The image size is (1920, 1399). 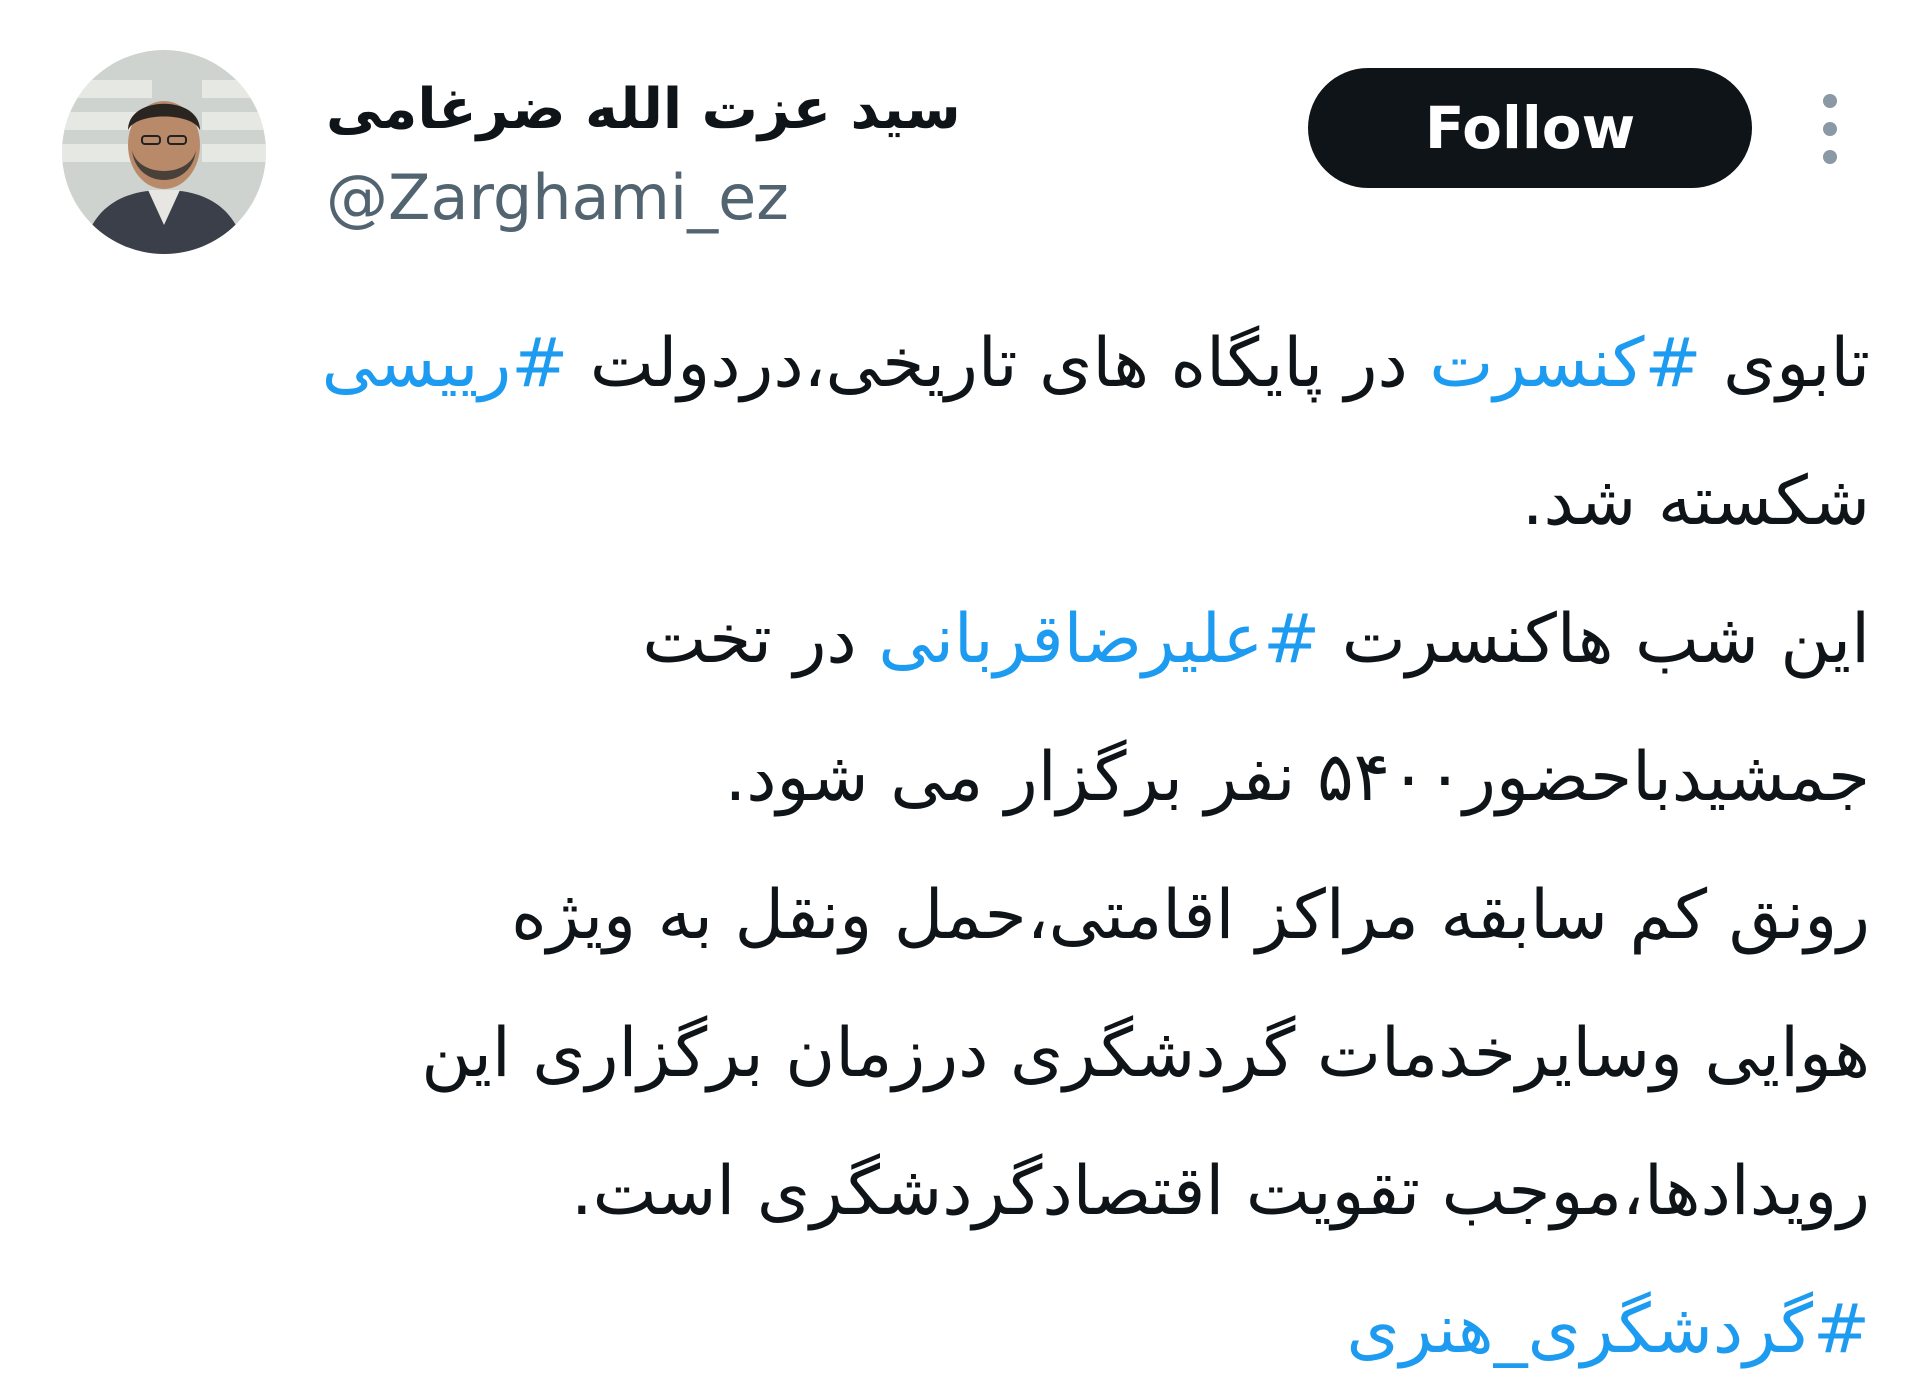 I want to click on author-handle: @Zarghami_ez, so click(x=557, y=198).